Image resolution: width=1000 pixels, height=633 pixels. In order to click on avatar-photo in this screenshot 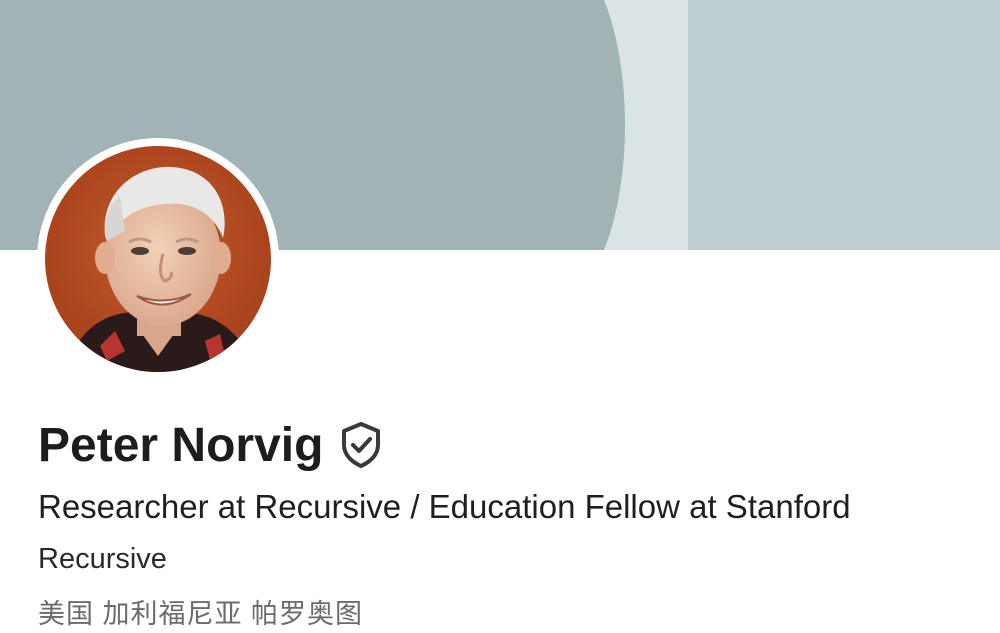, I will do `click(158, 259)`.